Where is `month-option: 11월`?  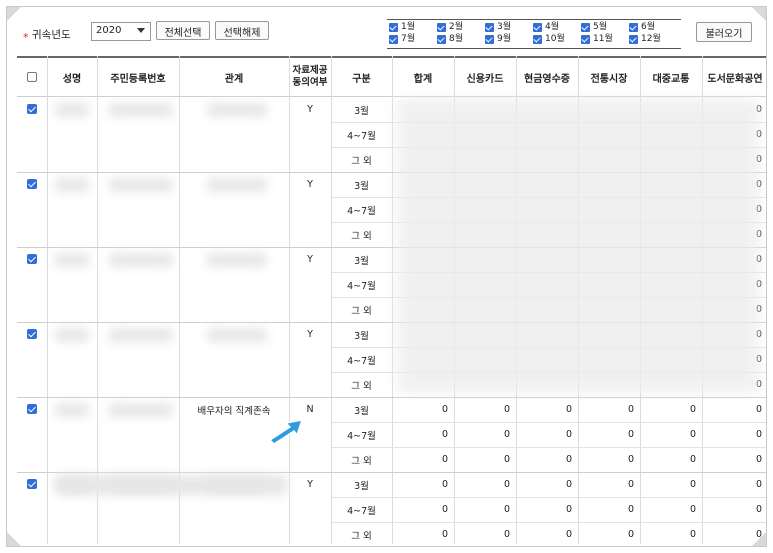 month-option: 11월 is located at coordinates (597, 39).